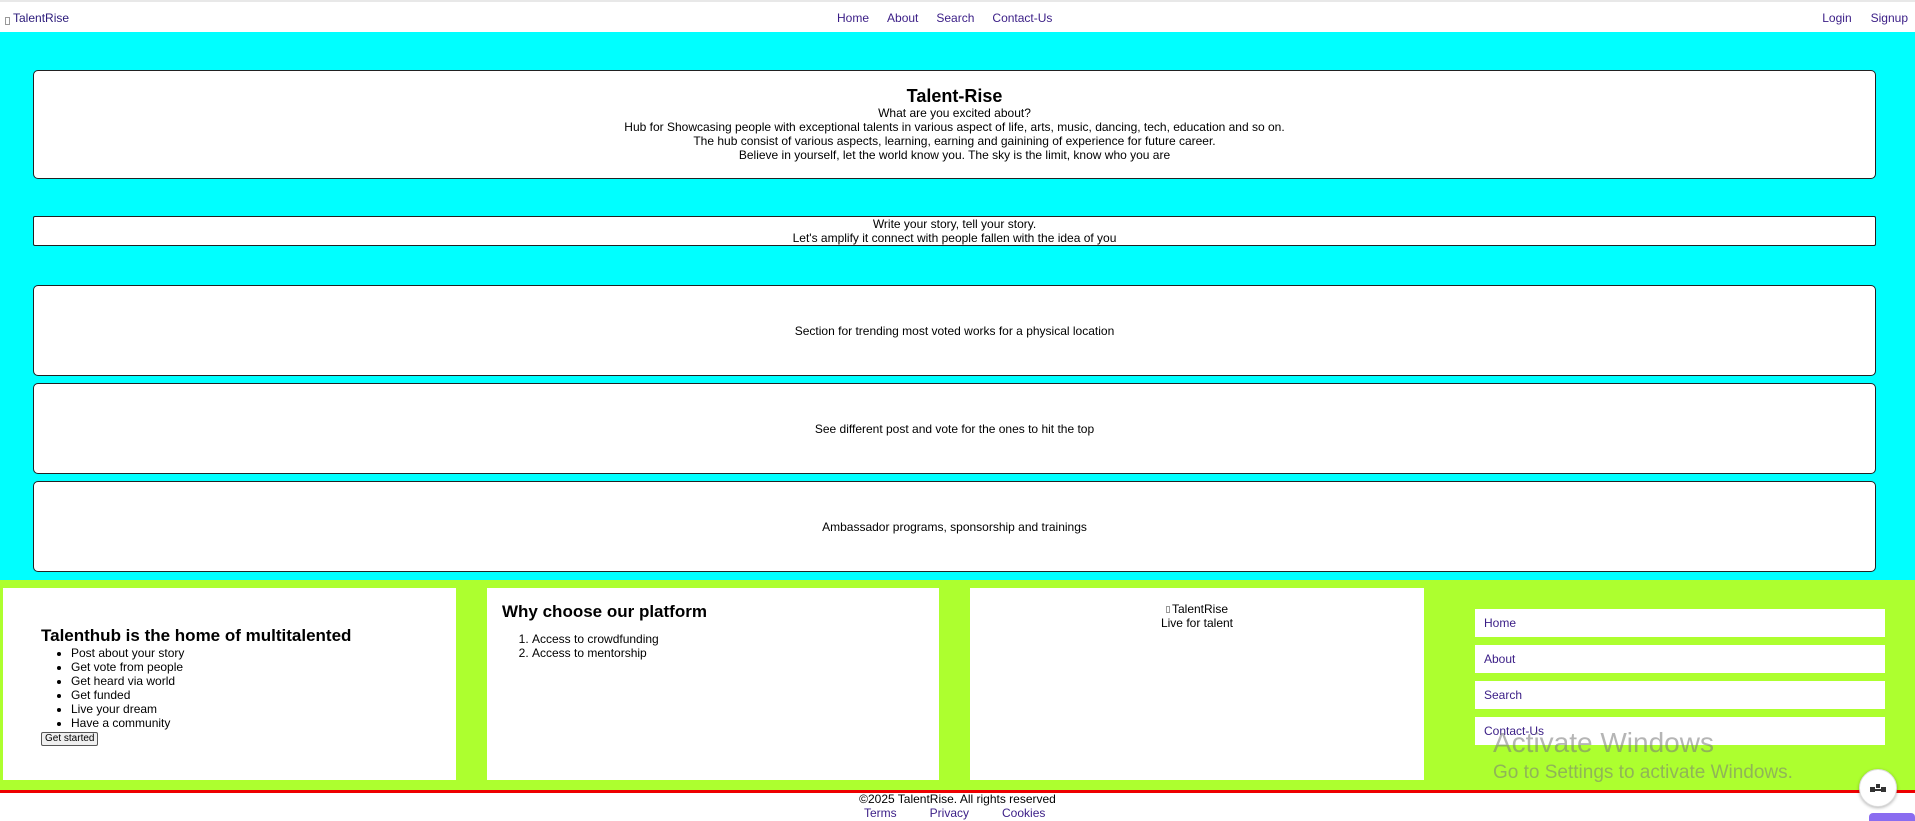  What do you see at coordinates (1865, 18) in the screenshot?
I see `auth-nav: Login Signup` at bounding box center [1865, 18].